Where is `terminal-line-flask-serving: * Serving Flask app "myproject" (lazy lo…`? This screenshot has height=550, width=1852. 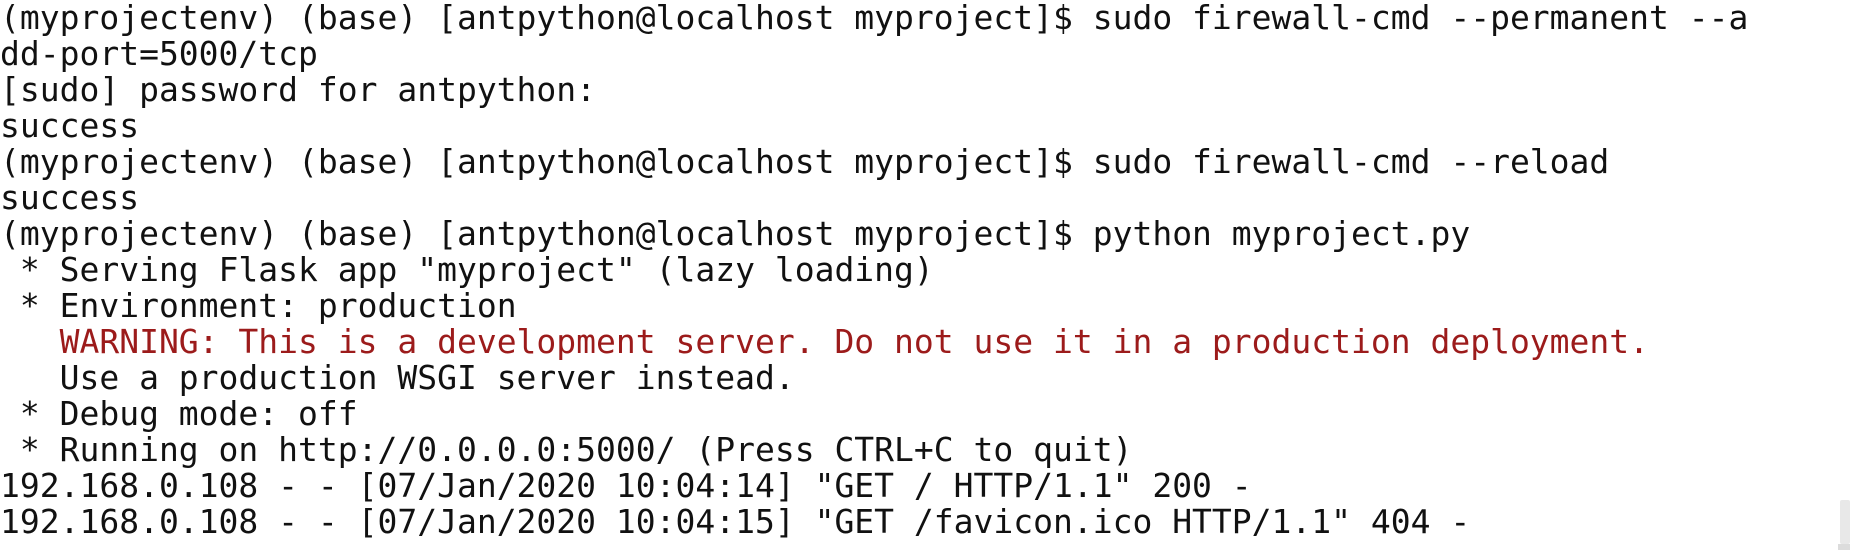 terminal-line-flask-serving: * Serving Flask app "myproject" (lazy lo… is located at coordinates (467, 269).